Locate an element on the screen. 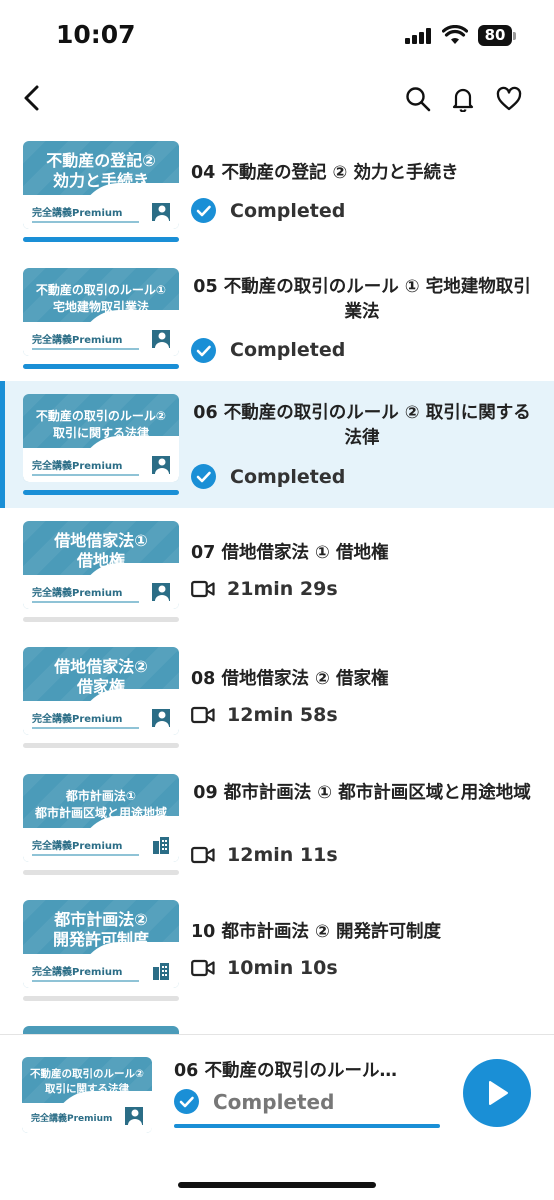 The height and width of the screenshot is (1200, 554). lecture-thumbnail: 都市計画法② 開発許可制度 完全講義Premium is located at coordinates (101, 944).